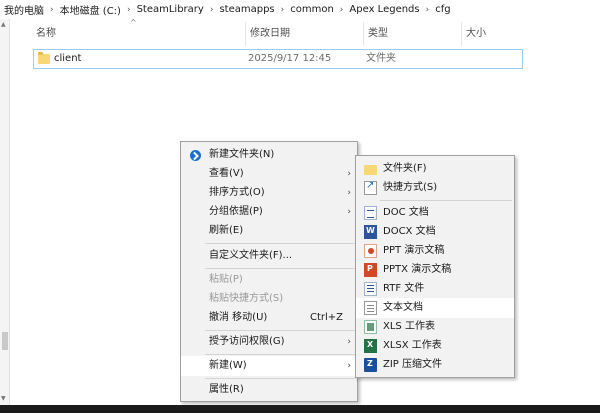  I want to click on file-name: client, so click(68, 58).